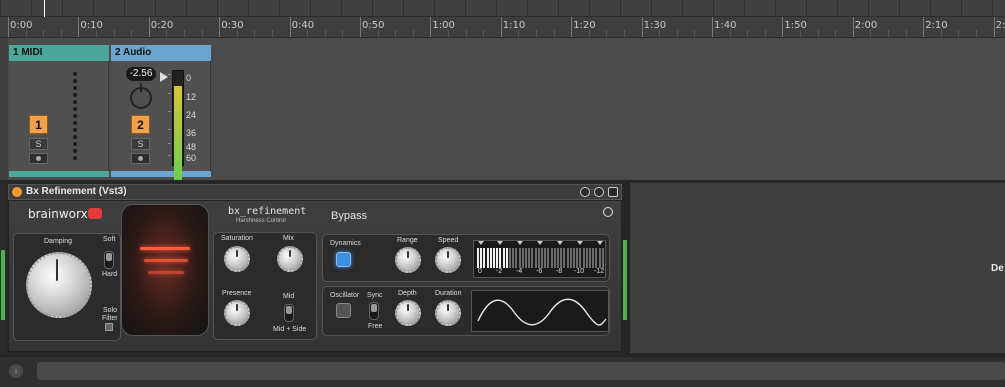 The height and width of the screenshot is (387, 1005). Describe the element at coordinates (38, 144) in the screenshot. I see `solo-button-midi: S` at that location.